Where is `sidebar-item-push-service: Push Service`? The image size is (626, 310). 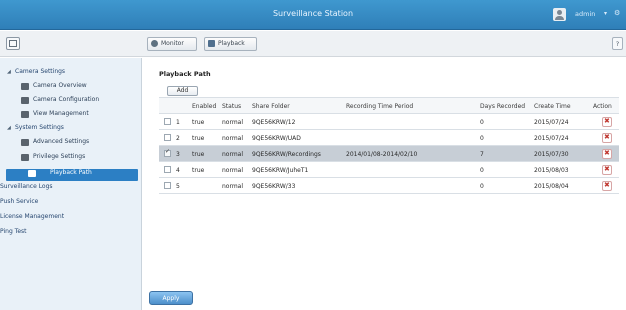 sidebar-item-push-service: Push Service is located at coordinates (19, 204).